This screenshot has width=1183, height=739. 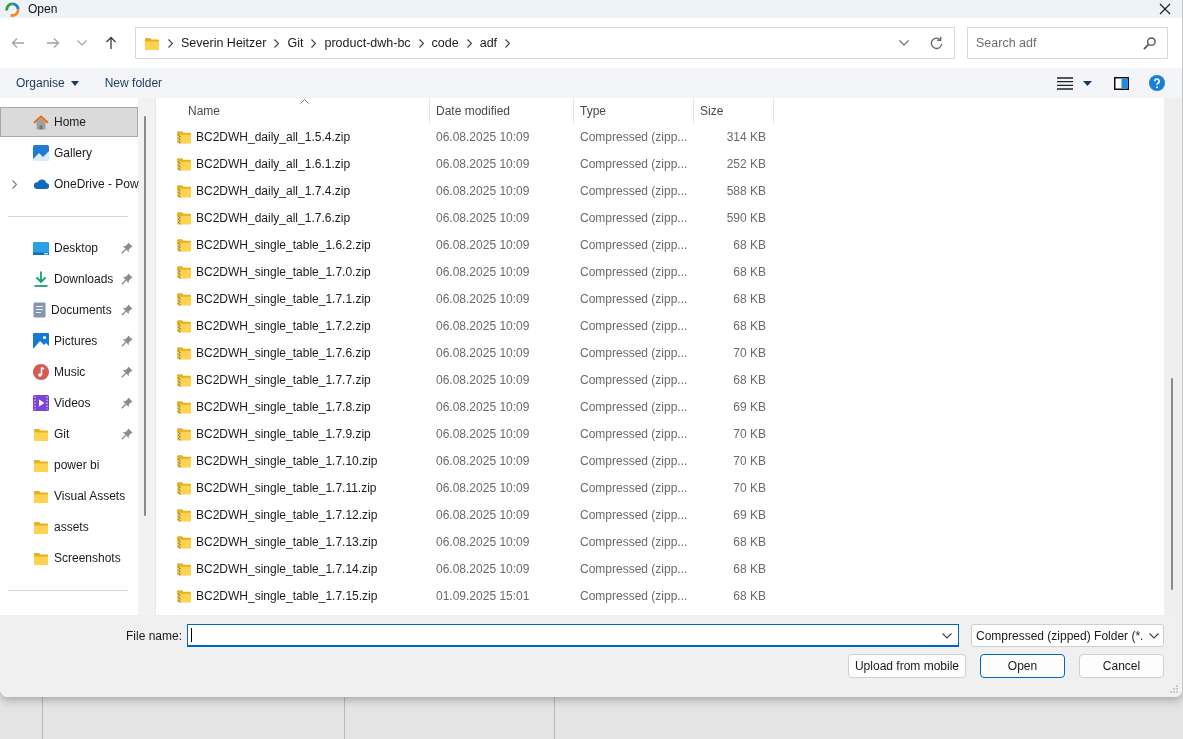 What do you see at coordinates (445, 43) in the screenshot?
I see `breadcrumb-item: code` at bounding box center [445, 43].